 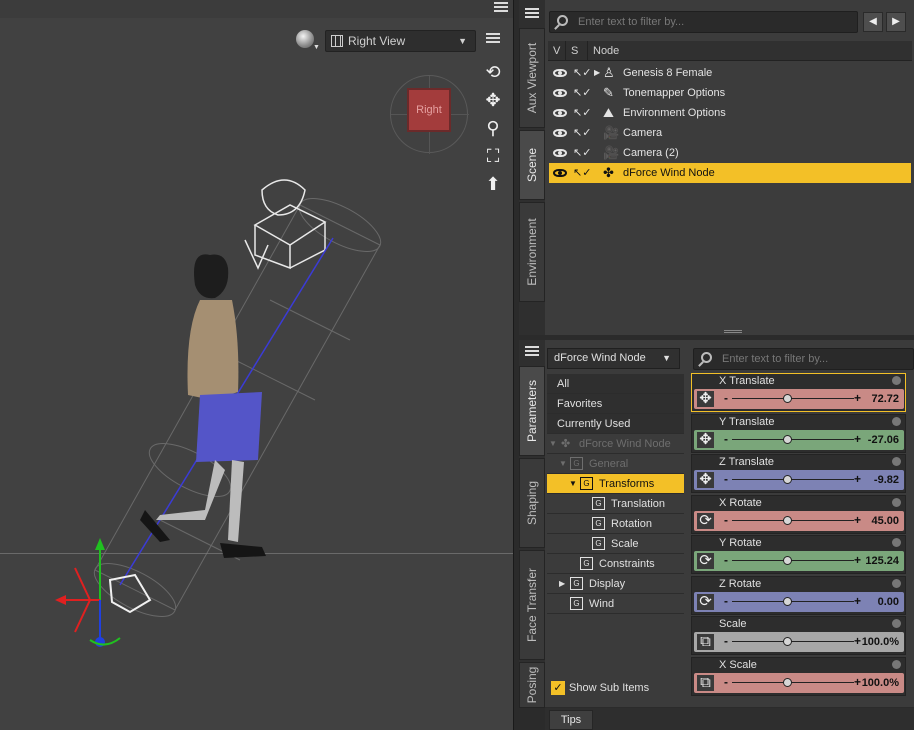 What do you see at coordinates (885, 399) in the screenshot?
I see `parameter-value: 72.72` at bounding box center [885, 399].